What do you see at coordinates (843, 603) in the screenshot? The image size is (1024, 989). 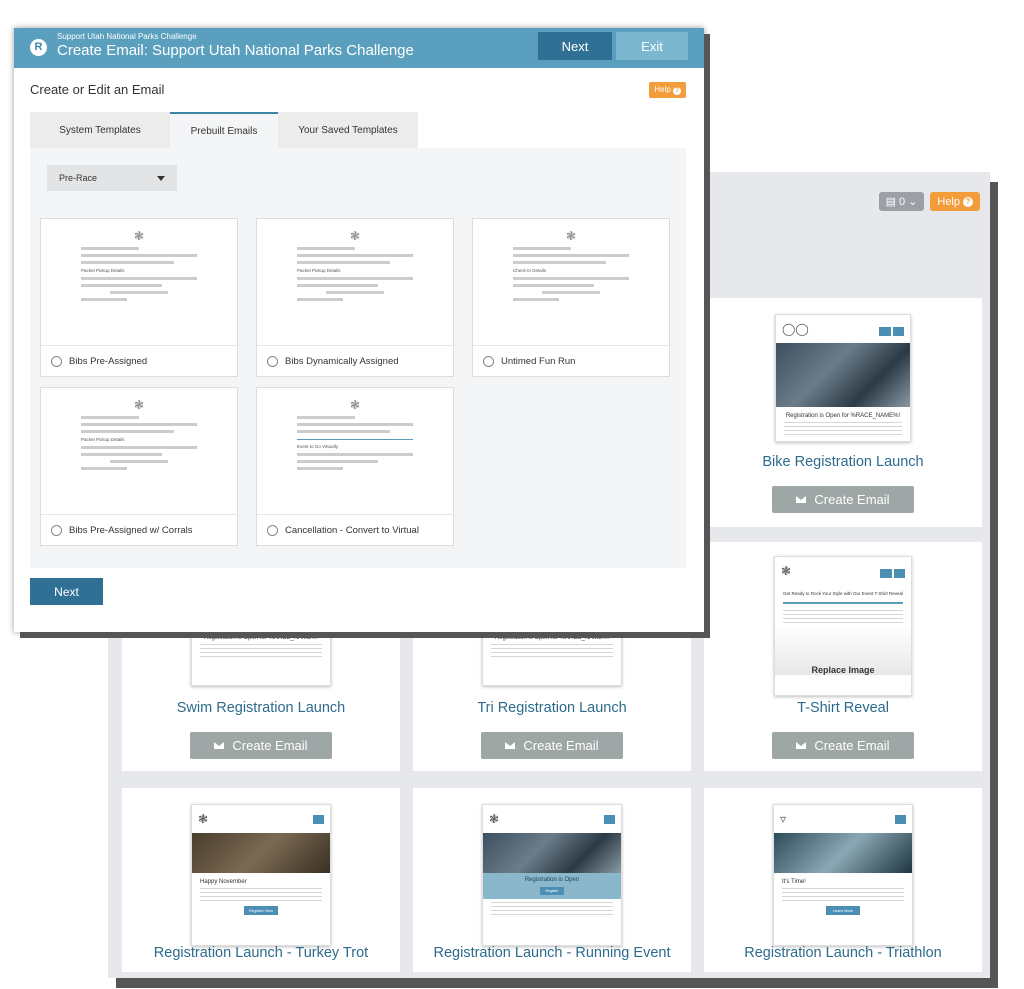 I see `preview-divider` at bounding box center [843, 603].